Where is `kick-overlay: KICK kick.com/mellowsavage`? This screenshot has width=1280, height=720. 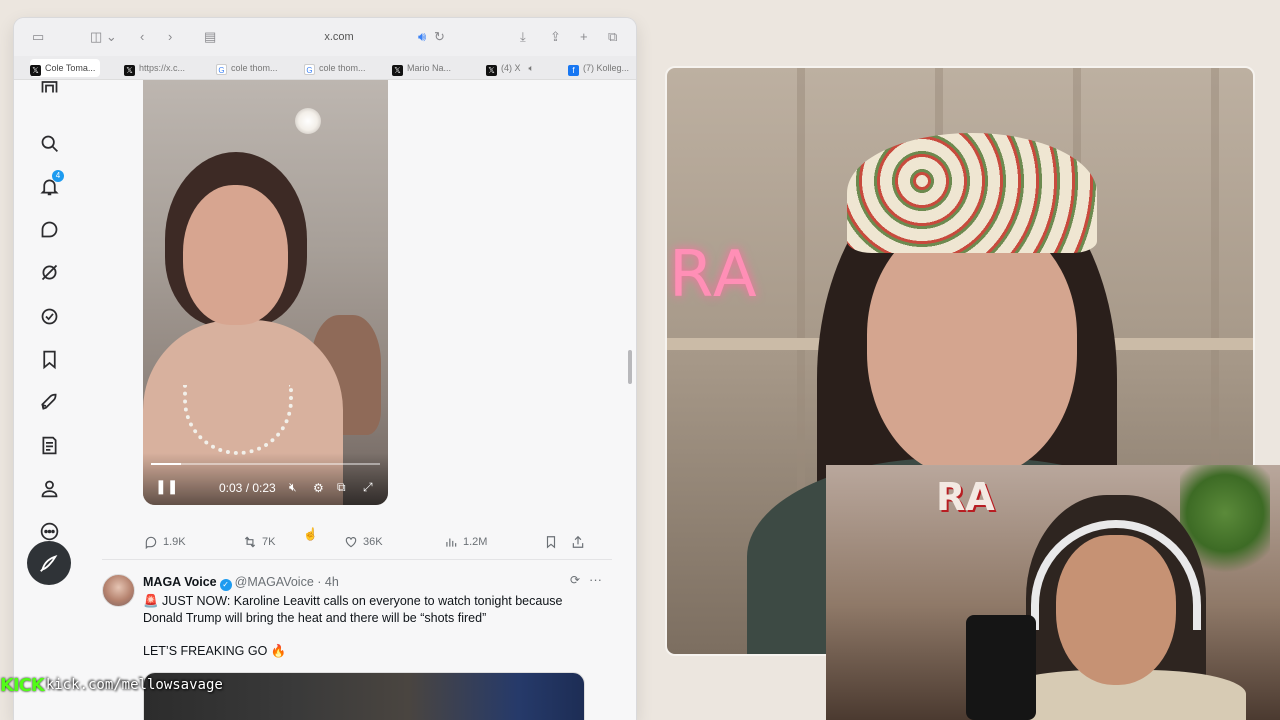
kick-overlay: KICK kick.com/mellowsavage is located at coordinates (111, 685).